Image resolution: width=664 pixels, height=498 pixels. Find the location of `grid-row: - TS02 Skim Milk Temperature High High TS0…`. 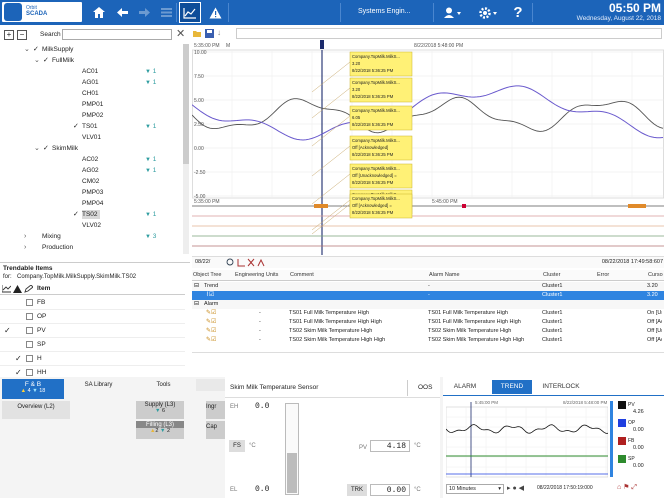

grid-row: - TS02 Skim Milk Temperature High High TS0… is located at coordinates (428, 340).